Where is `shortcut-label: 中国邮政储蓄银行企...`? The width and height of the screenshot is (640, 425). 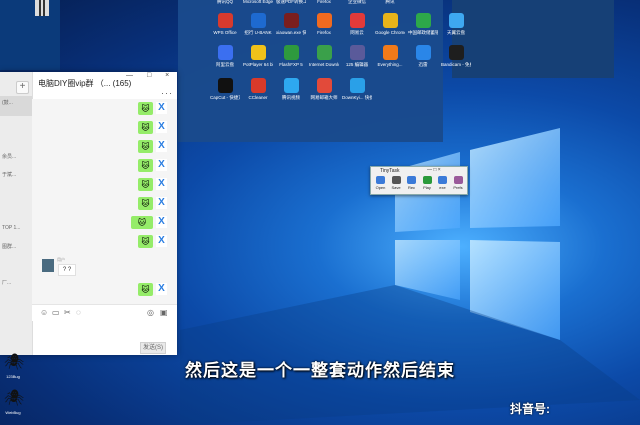
shortcut-label: 中国邮政储蓄银行企... is located at coordinates (423, 32).